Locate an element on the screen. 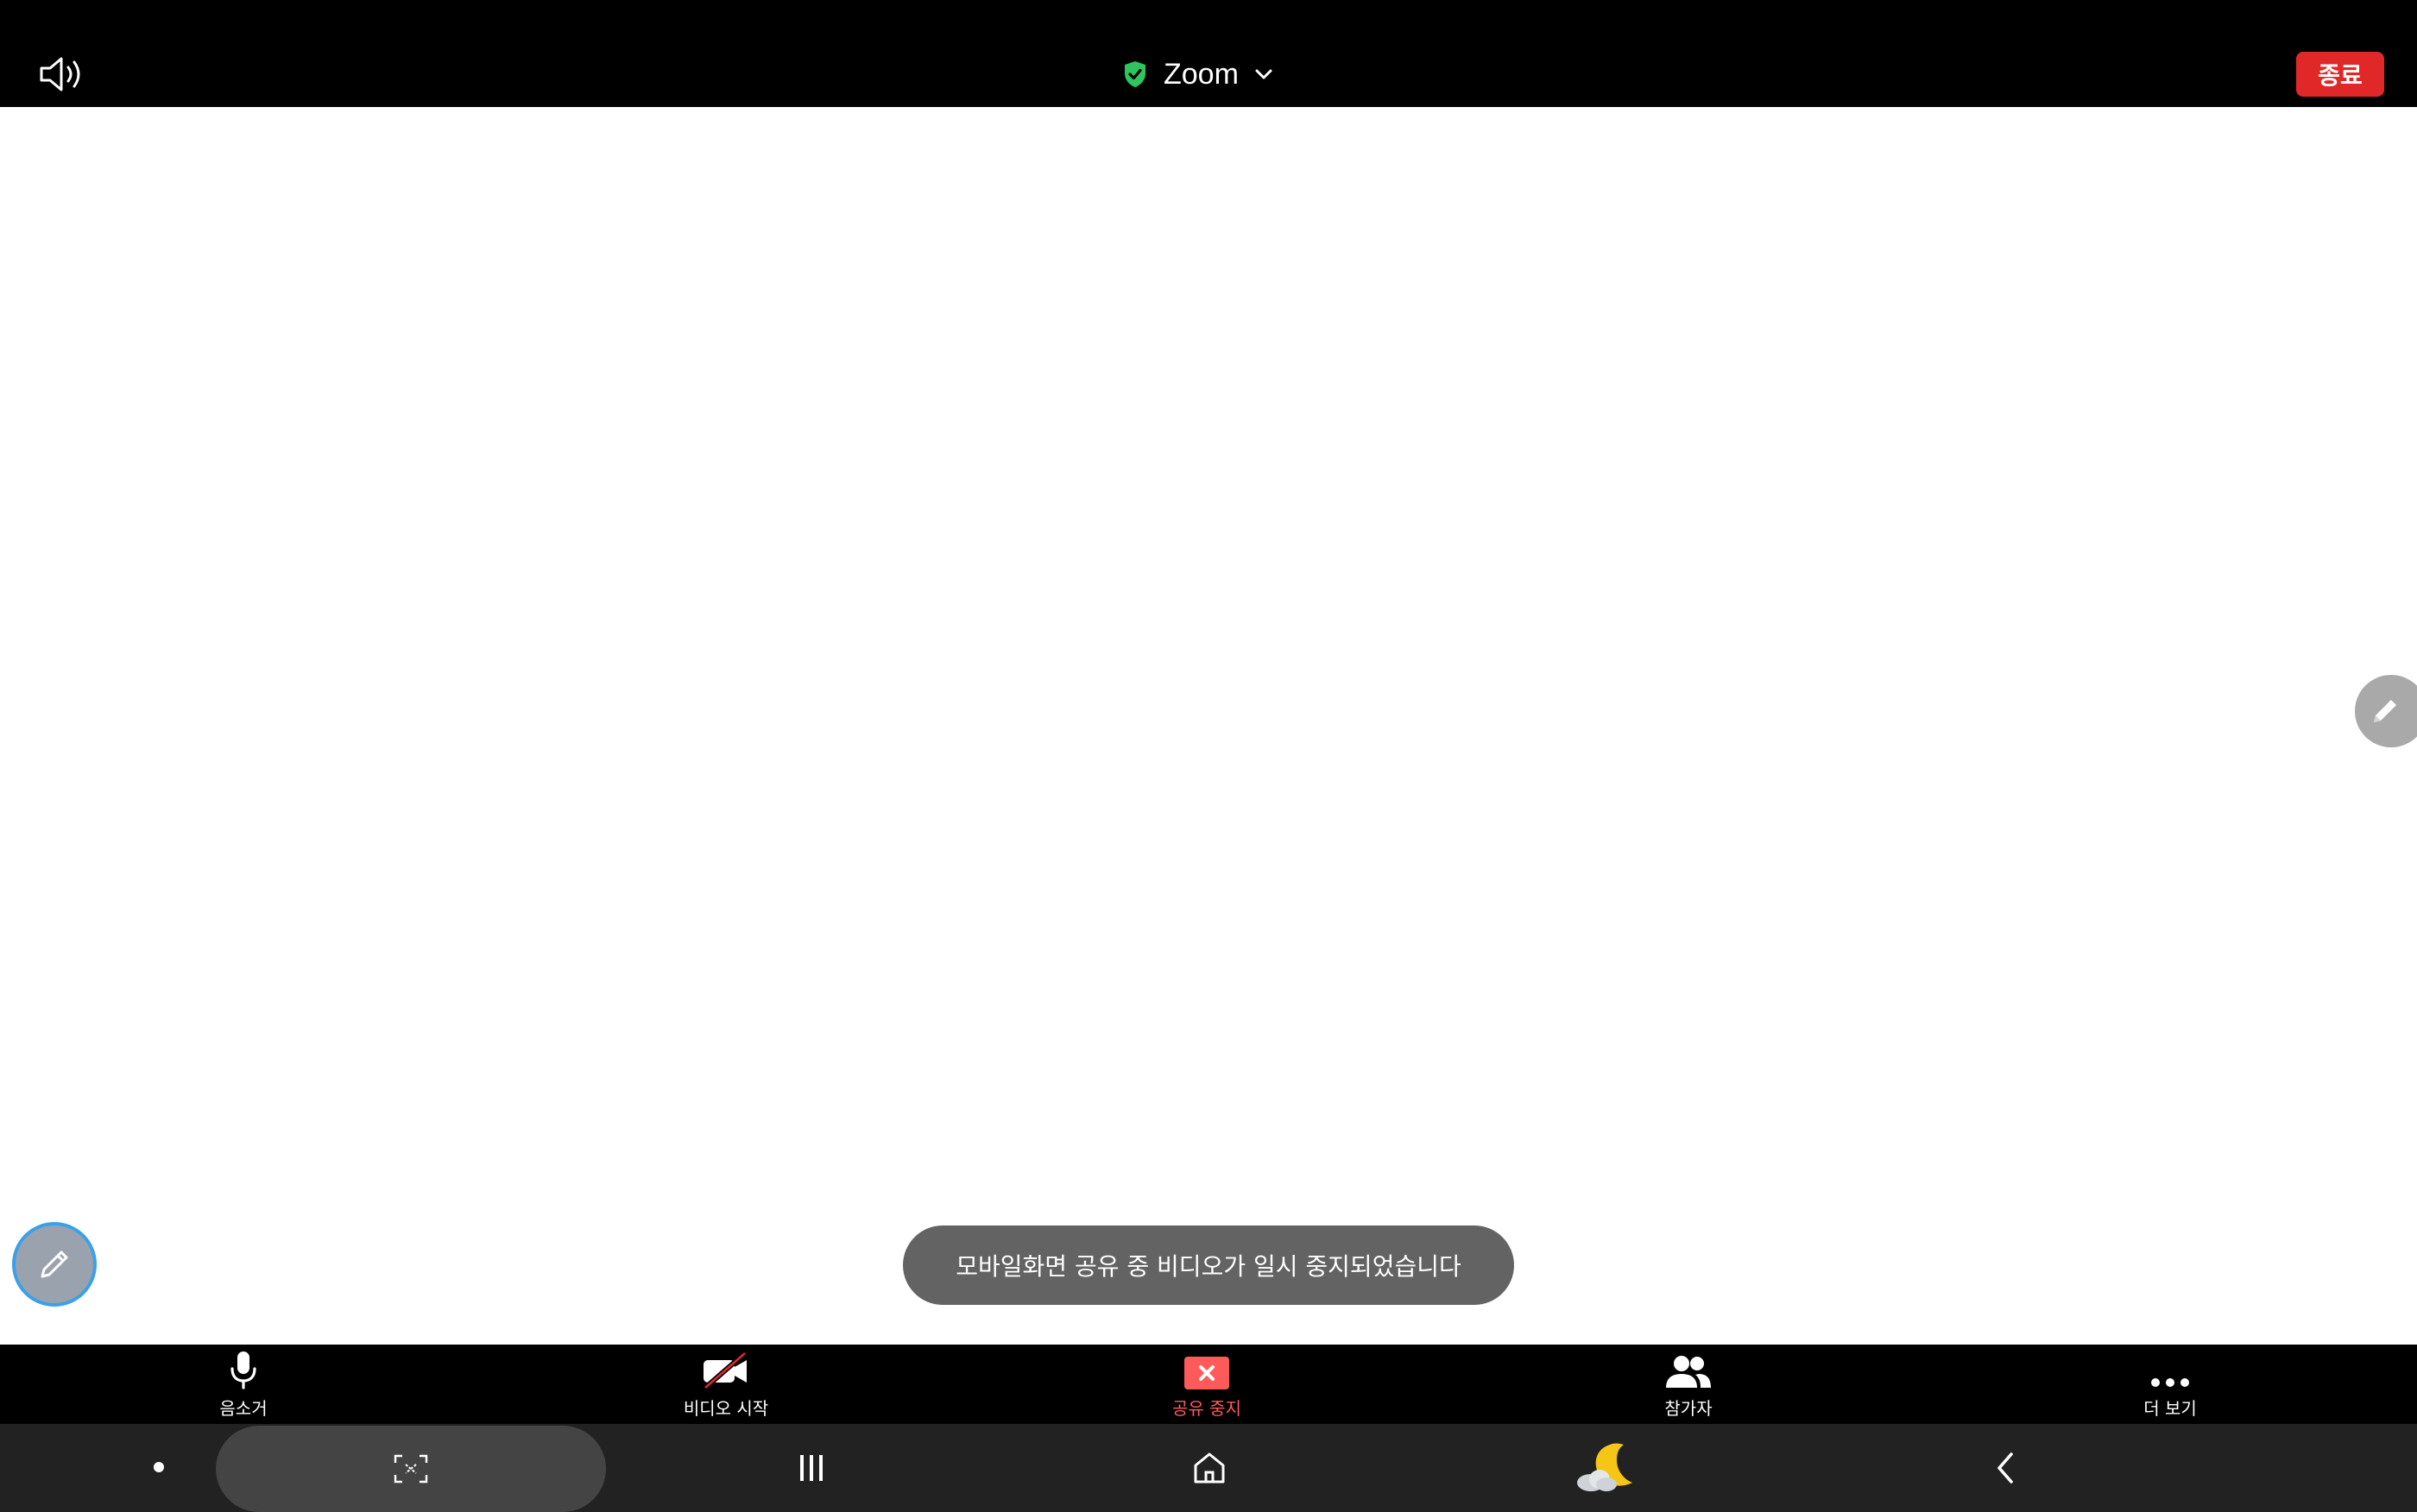 This screenshot has height=1512, width=2417. recents-icon is located at coordinates (811, 1468).